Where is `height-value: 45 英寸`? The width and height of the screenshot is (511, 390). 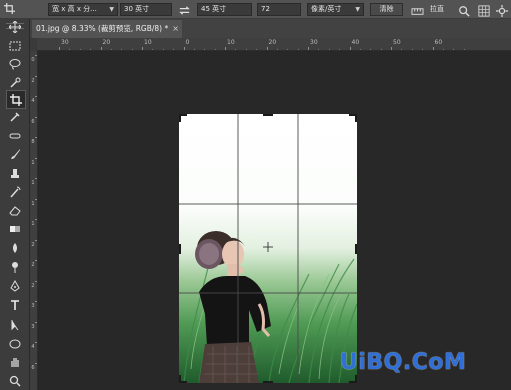 height-value: 45 英寸 is located at coordinates (214, 9).